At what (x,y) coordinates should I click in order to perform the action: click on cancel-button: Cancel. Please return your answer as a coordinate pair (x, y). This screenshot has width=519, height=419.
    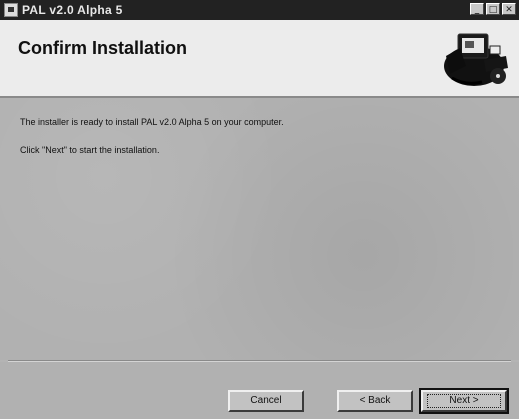
    Looking at the image, I should click on (266, 401).